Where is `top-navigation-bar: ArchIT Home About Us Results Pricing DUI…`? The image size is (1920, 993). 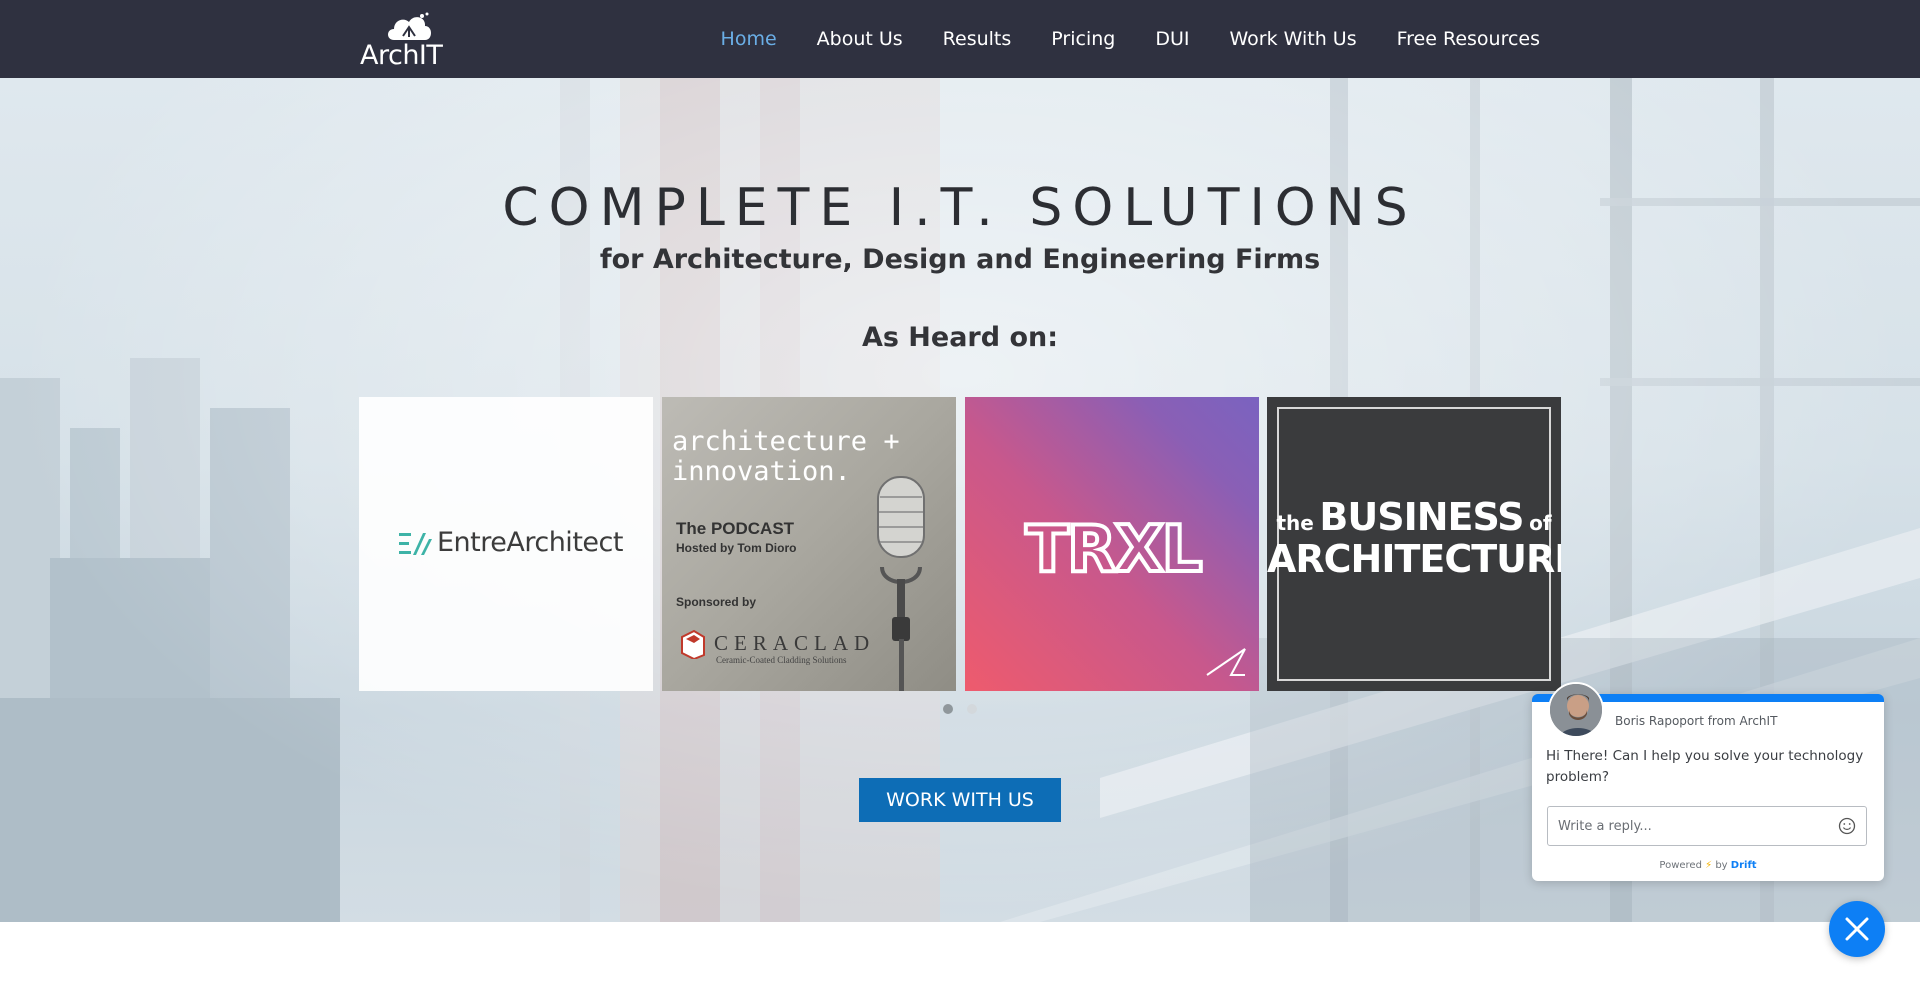 top-navigation-bar: ArchIT Home About Us Results Pricing DUI… is located at coordinates (960, 39).